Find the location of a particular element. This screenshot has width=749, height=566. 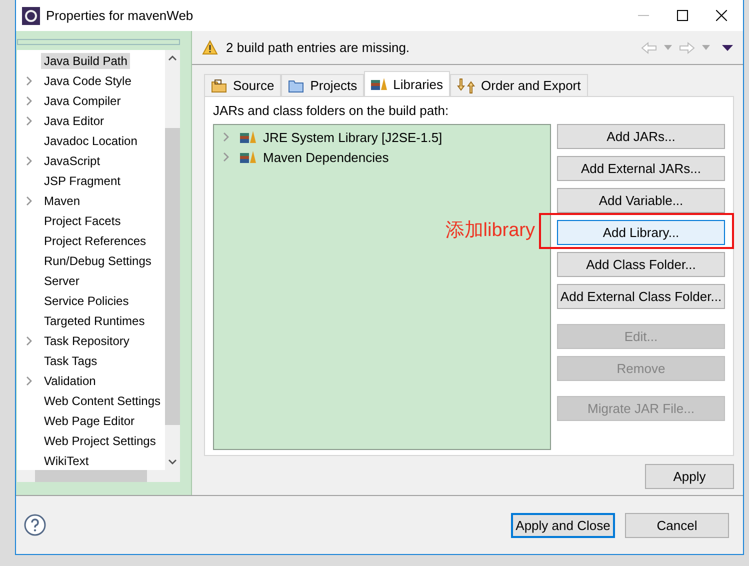

message-text: 2 build path entries are missing. is located at coordinates (318, 47).